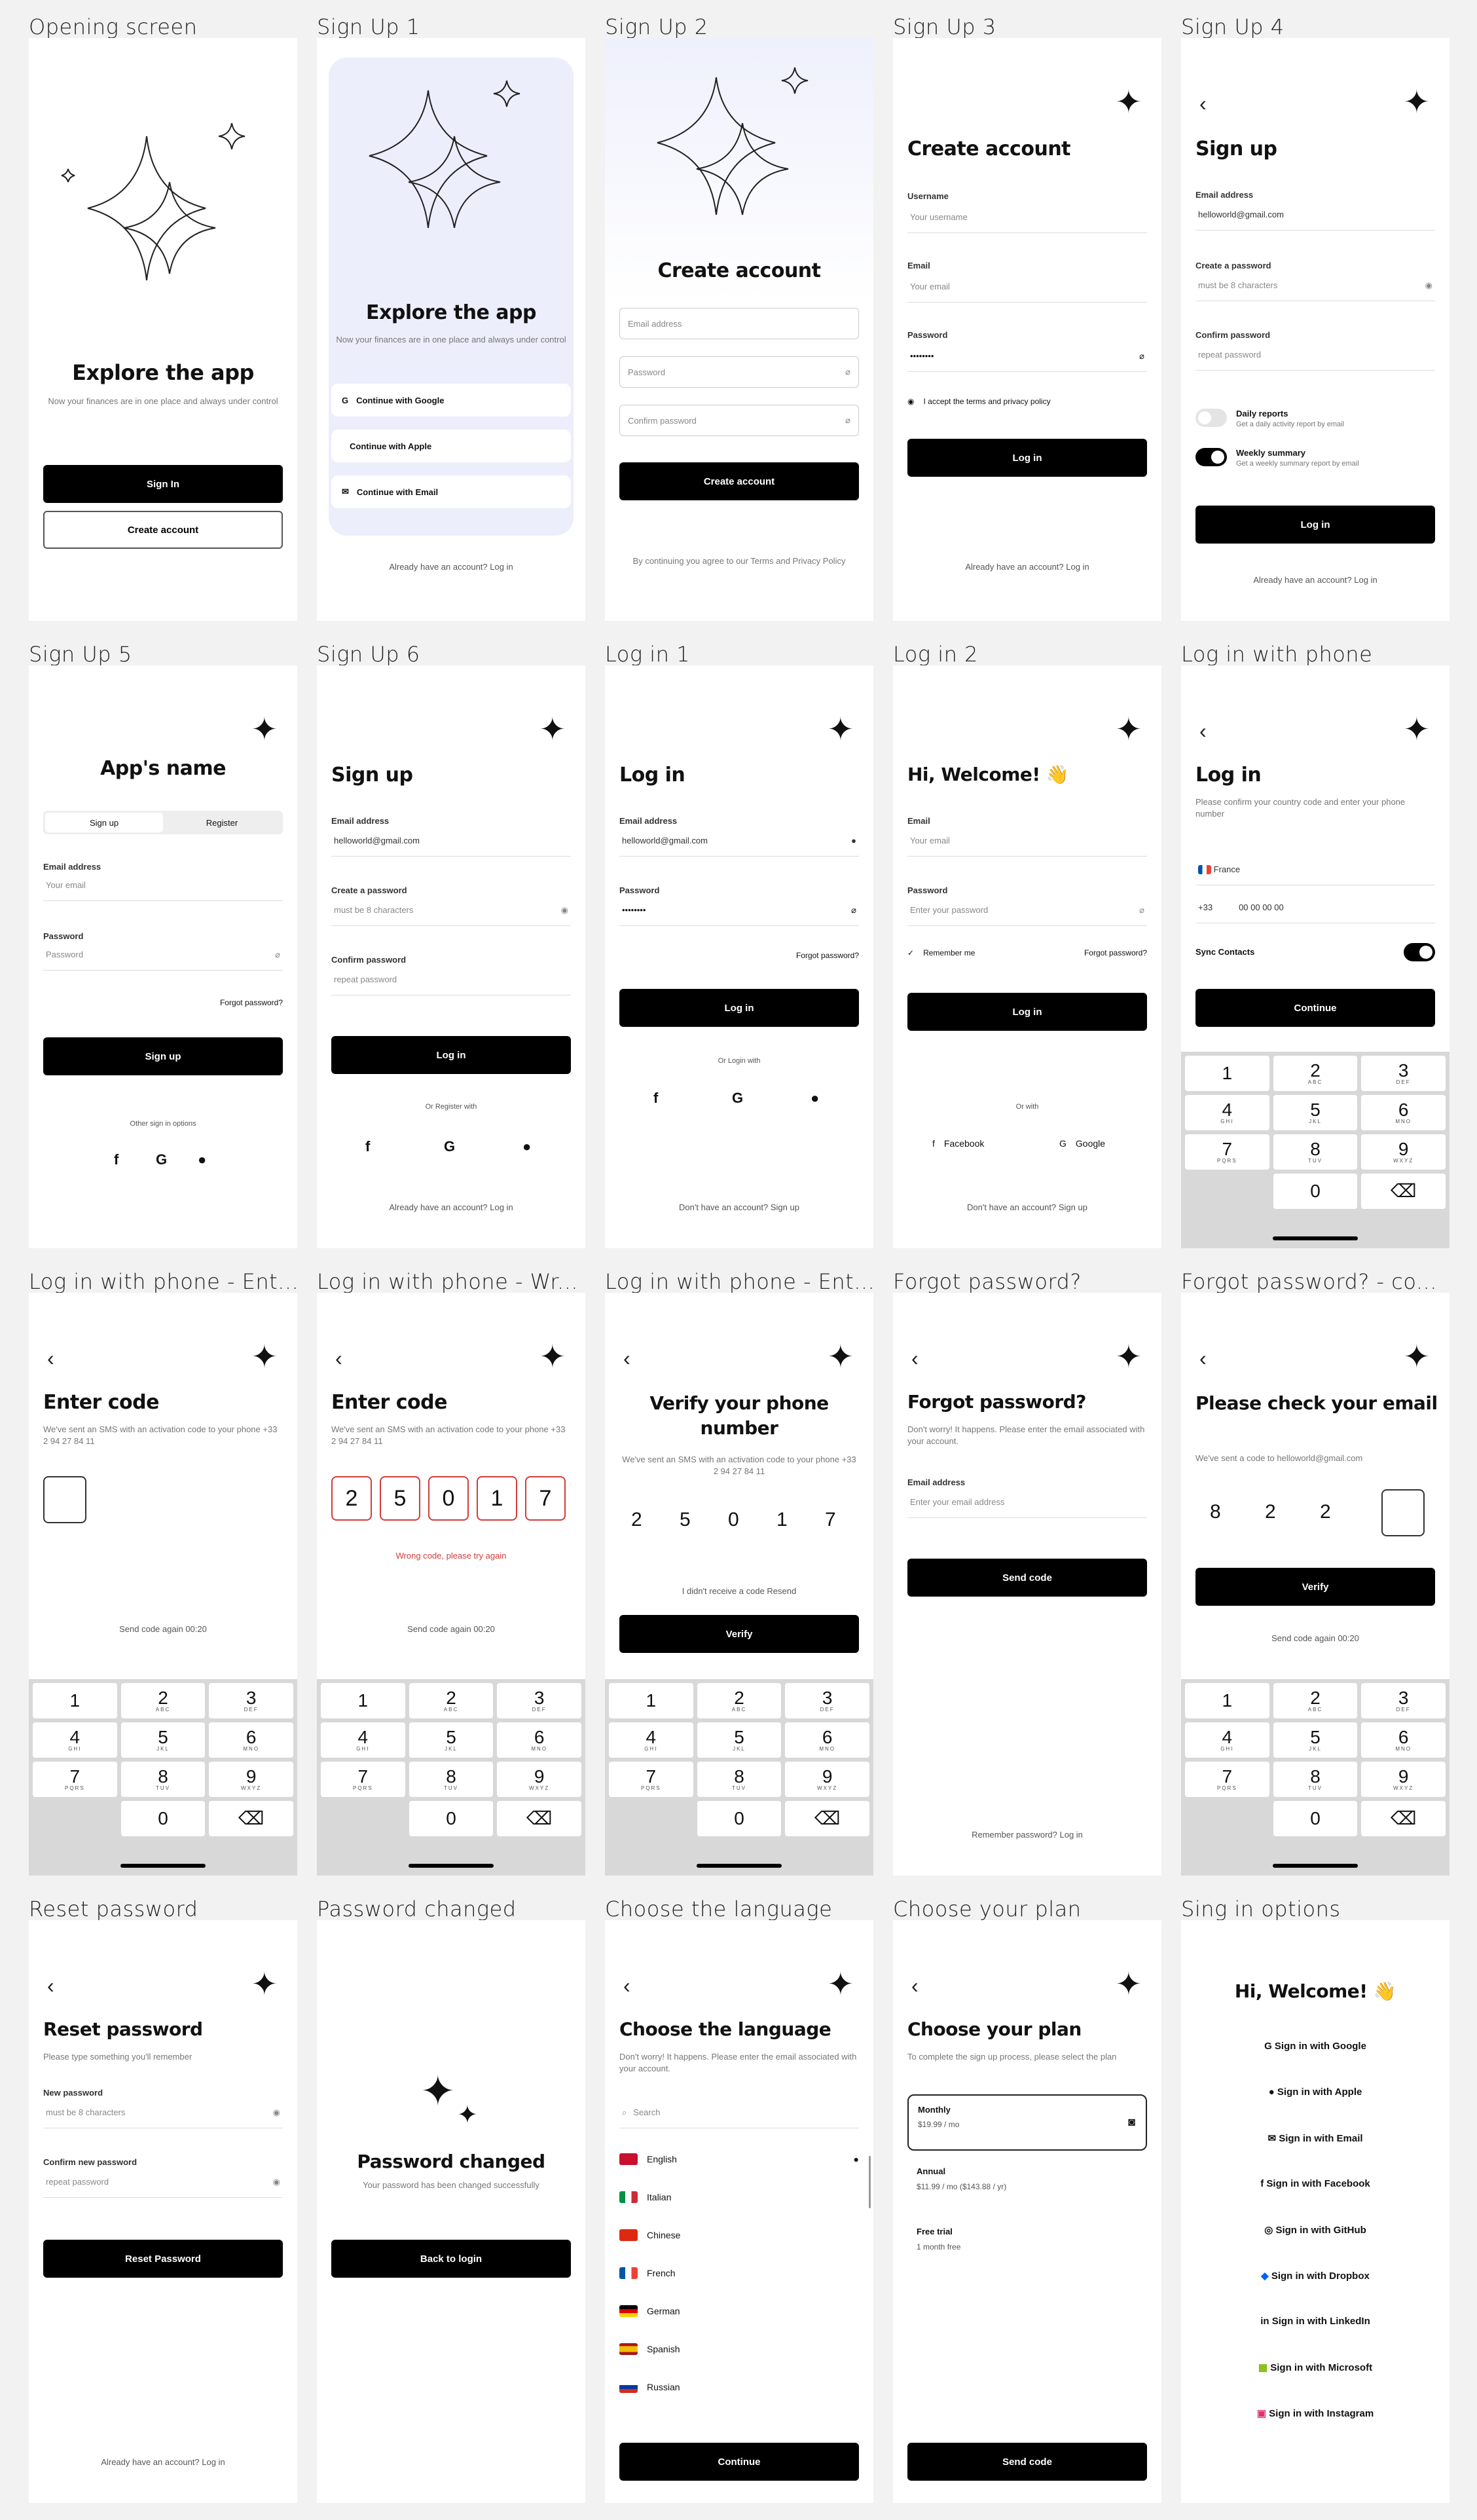 This screenshot has width=1477, height=2520. Describe the element at coordinates (739, 1207) in the screenshot. I see `footer-link: Don't have an account? Sign up` at that location.